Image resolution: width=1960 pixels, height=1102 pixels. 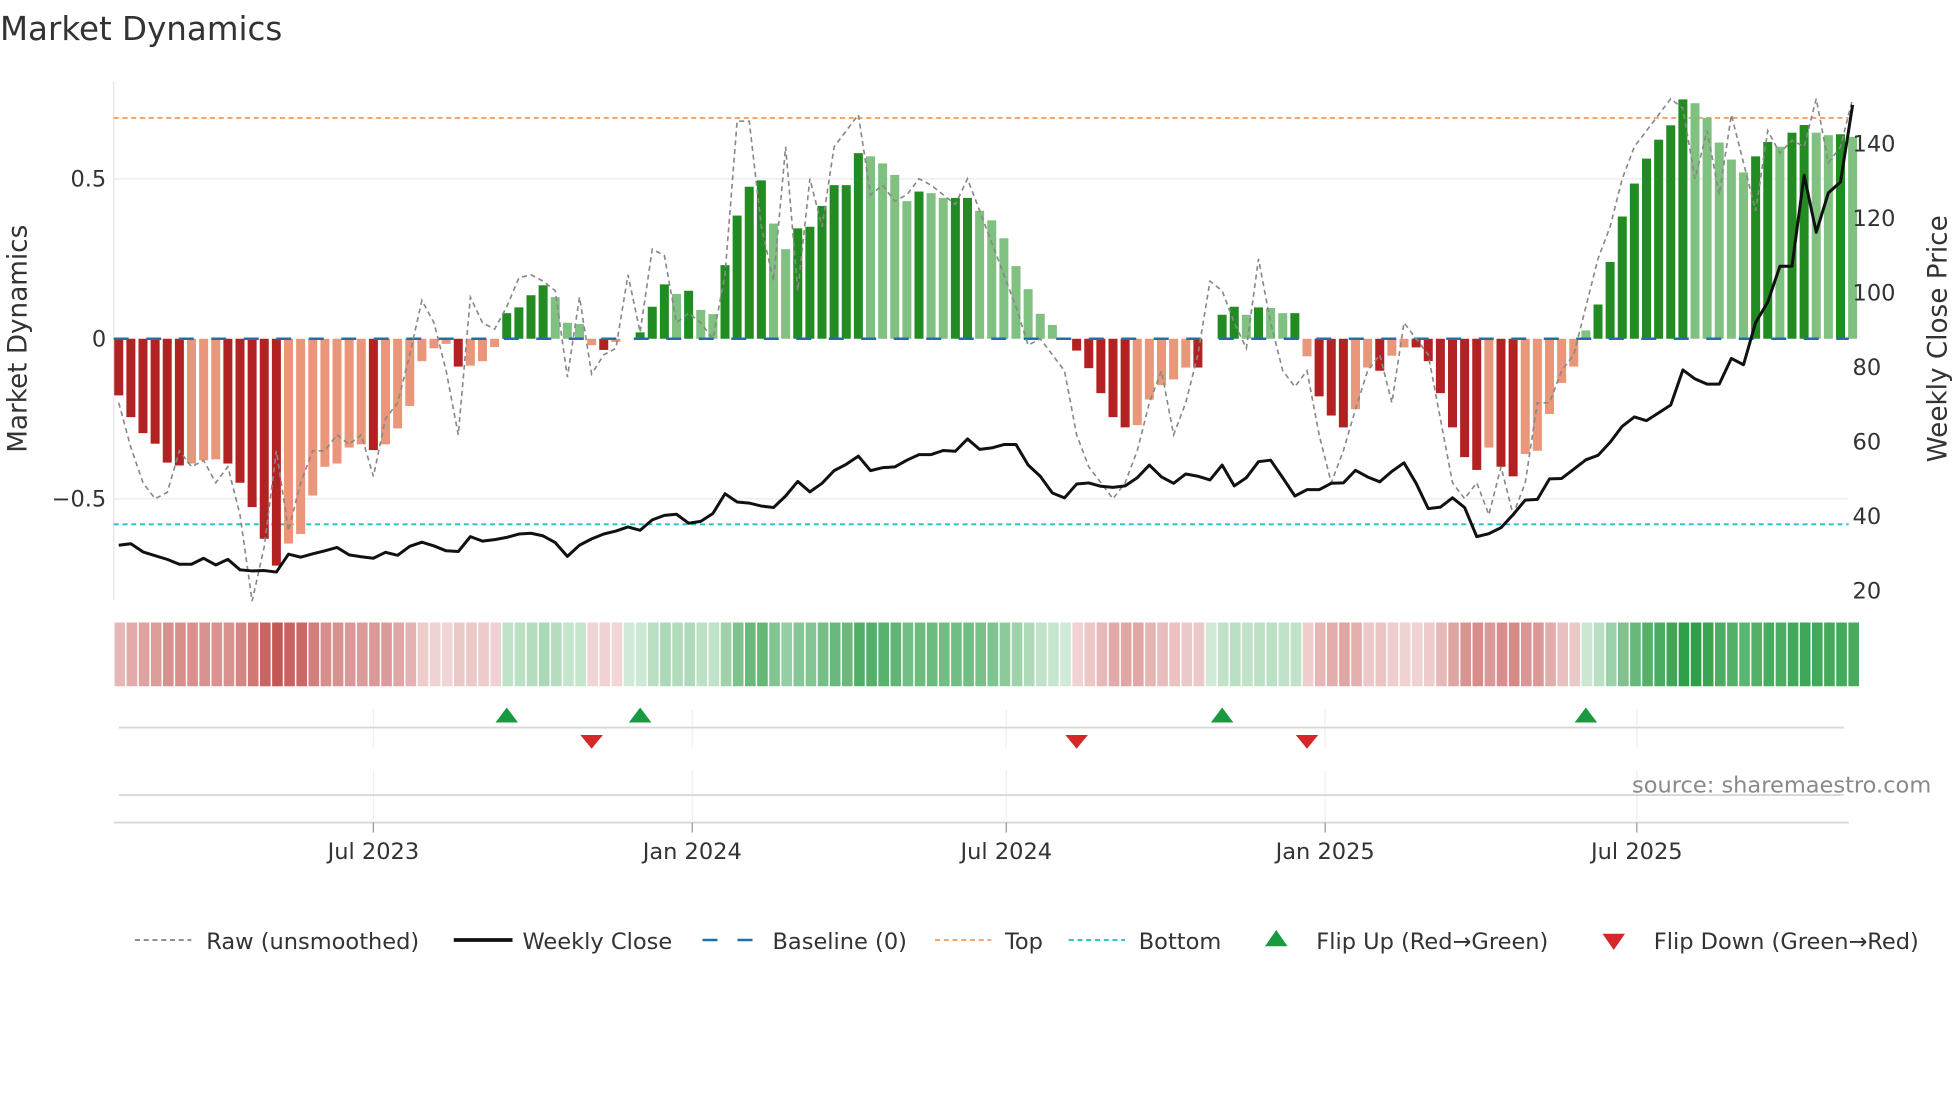 What do you see at coordinates (1867, 517) in the screenshot?
I see `y2-tick-label: 40` at bounding box center [1867, 517].